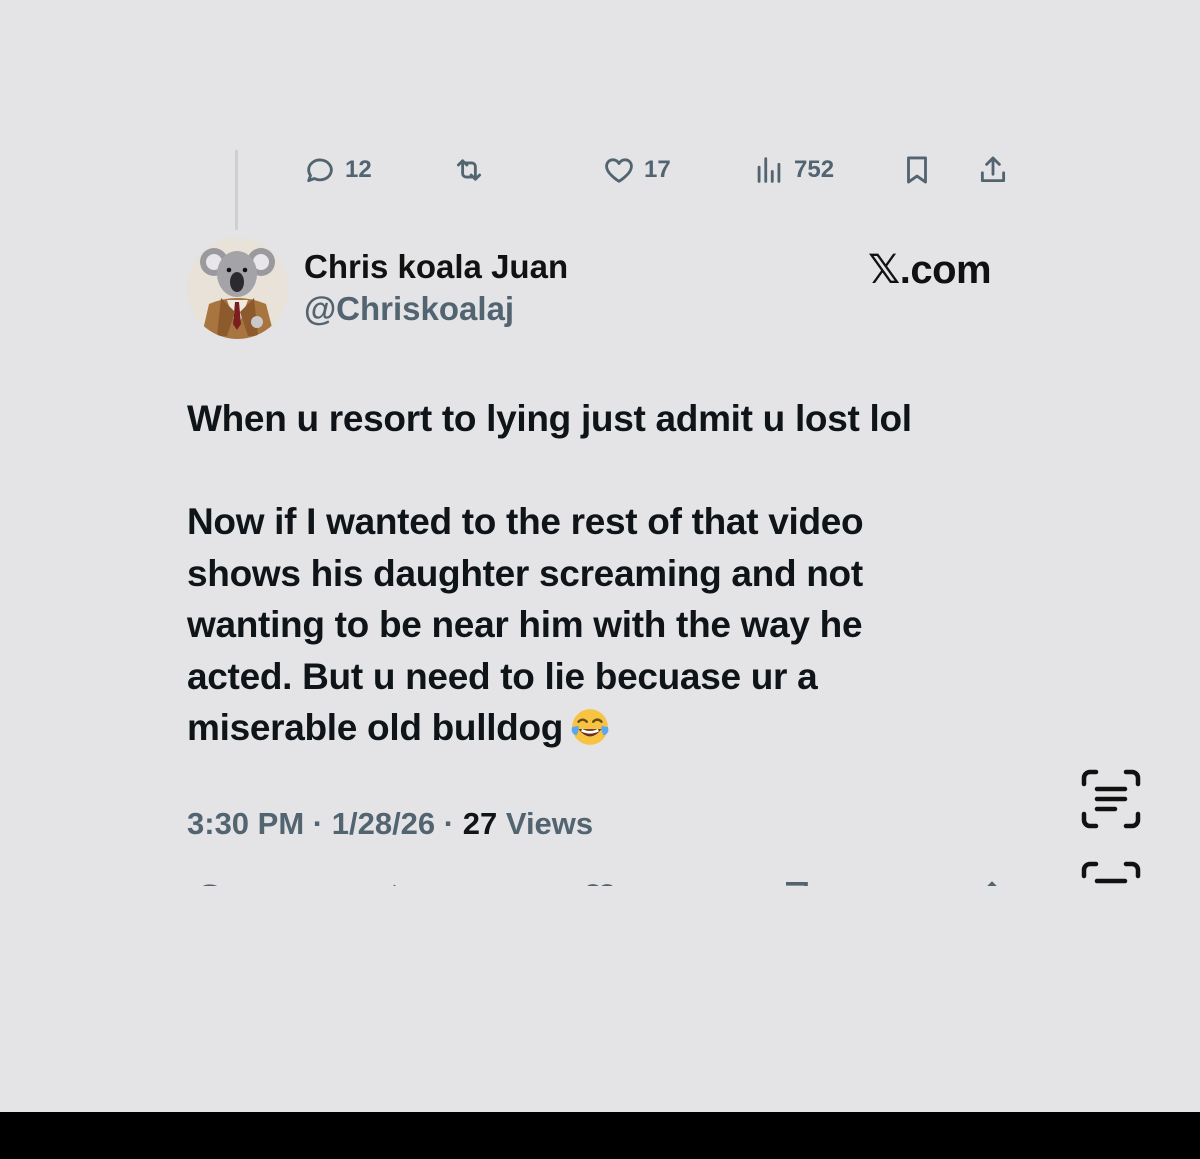 The image size is (1200, 1159). I want to click on tweet-views-label: Views, so click(545, 823).